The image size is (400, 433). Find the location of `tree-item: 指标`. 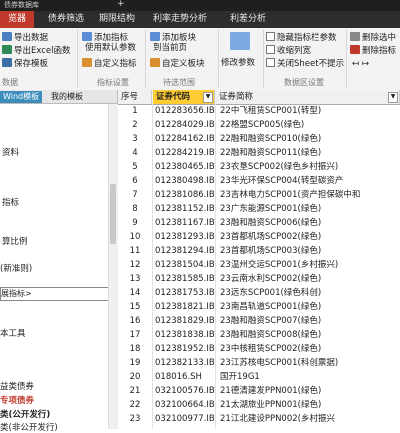

tree-item: 指标 is located at coordinates (10, 202).